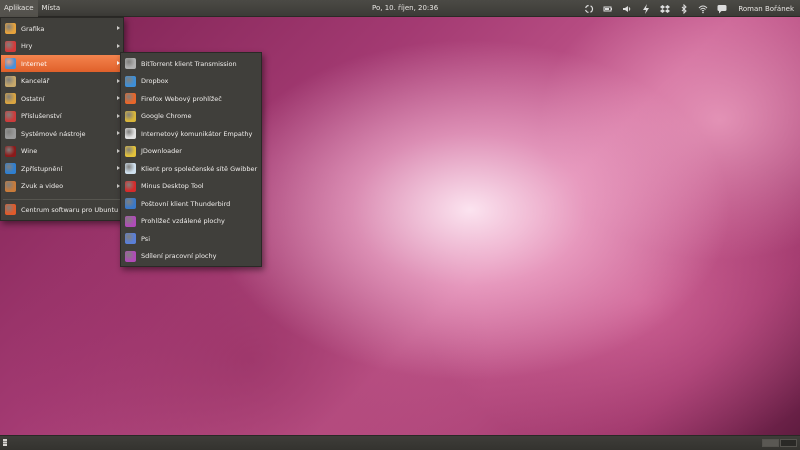 The image size is (800, 450). What do you see at coordinates (42, 186) in the screenshot?
I see `menu-item-label: Zvuk a video` at bounding box center [42, 186].